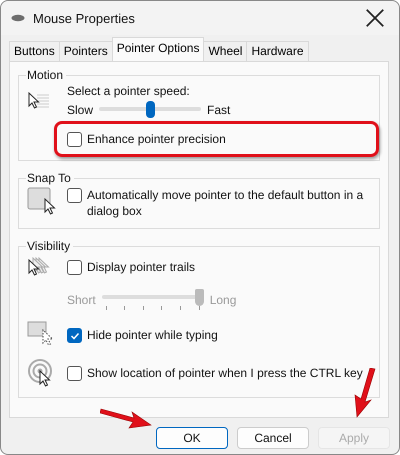  Describe the element at coordinates (152, 335) in the screenshot. I see `checkbox-label: Hide pointer while typing` at that location.